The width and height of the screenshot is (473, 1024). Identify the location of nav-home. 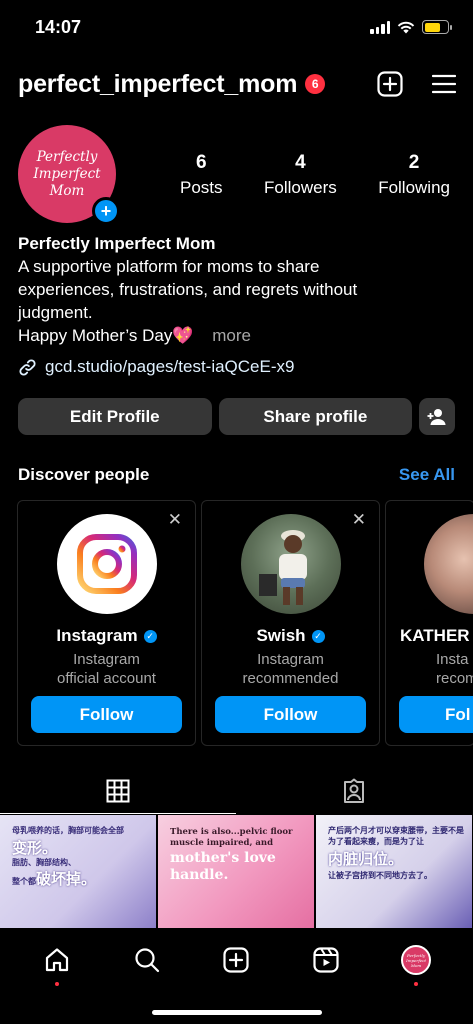
(57, 963).